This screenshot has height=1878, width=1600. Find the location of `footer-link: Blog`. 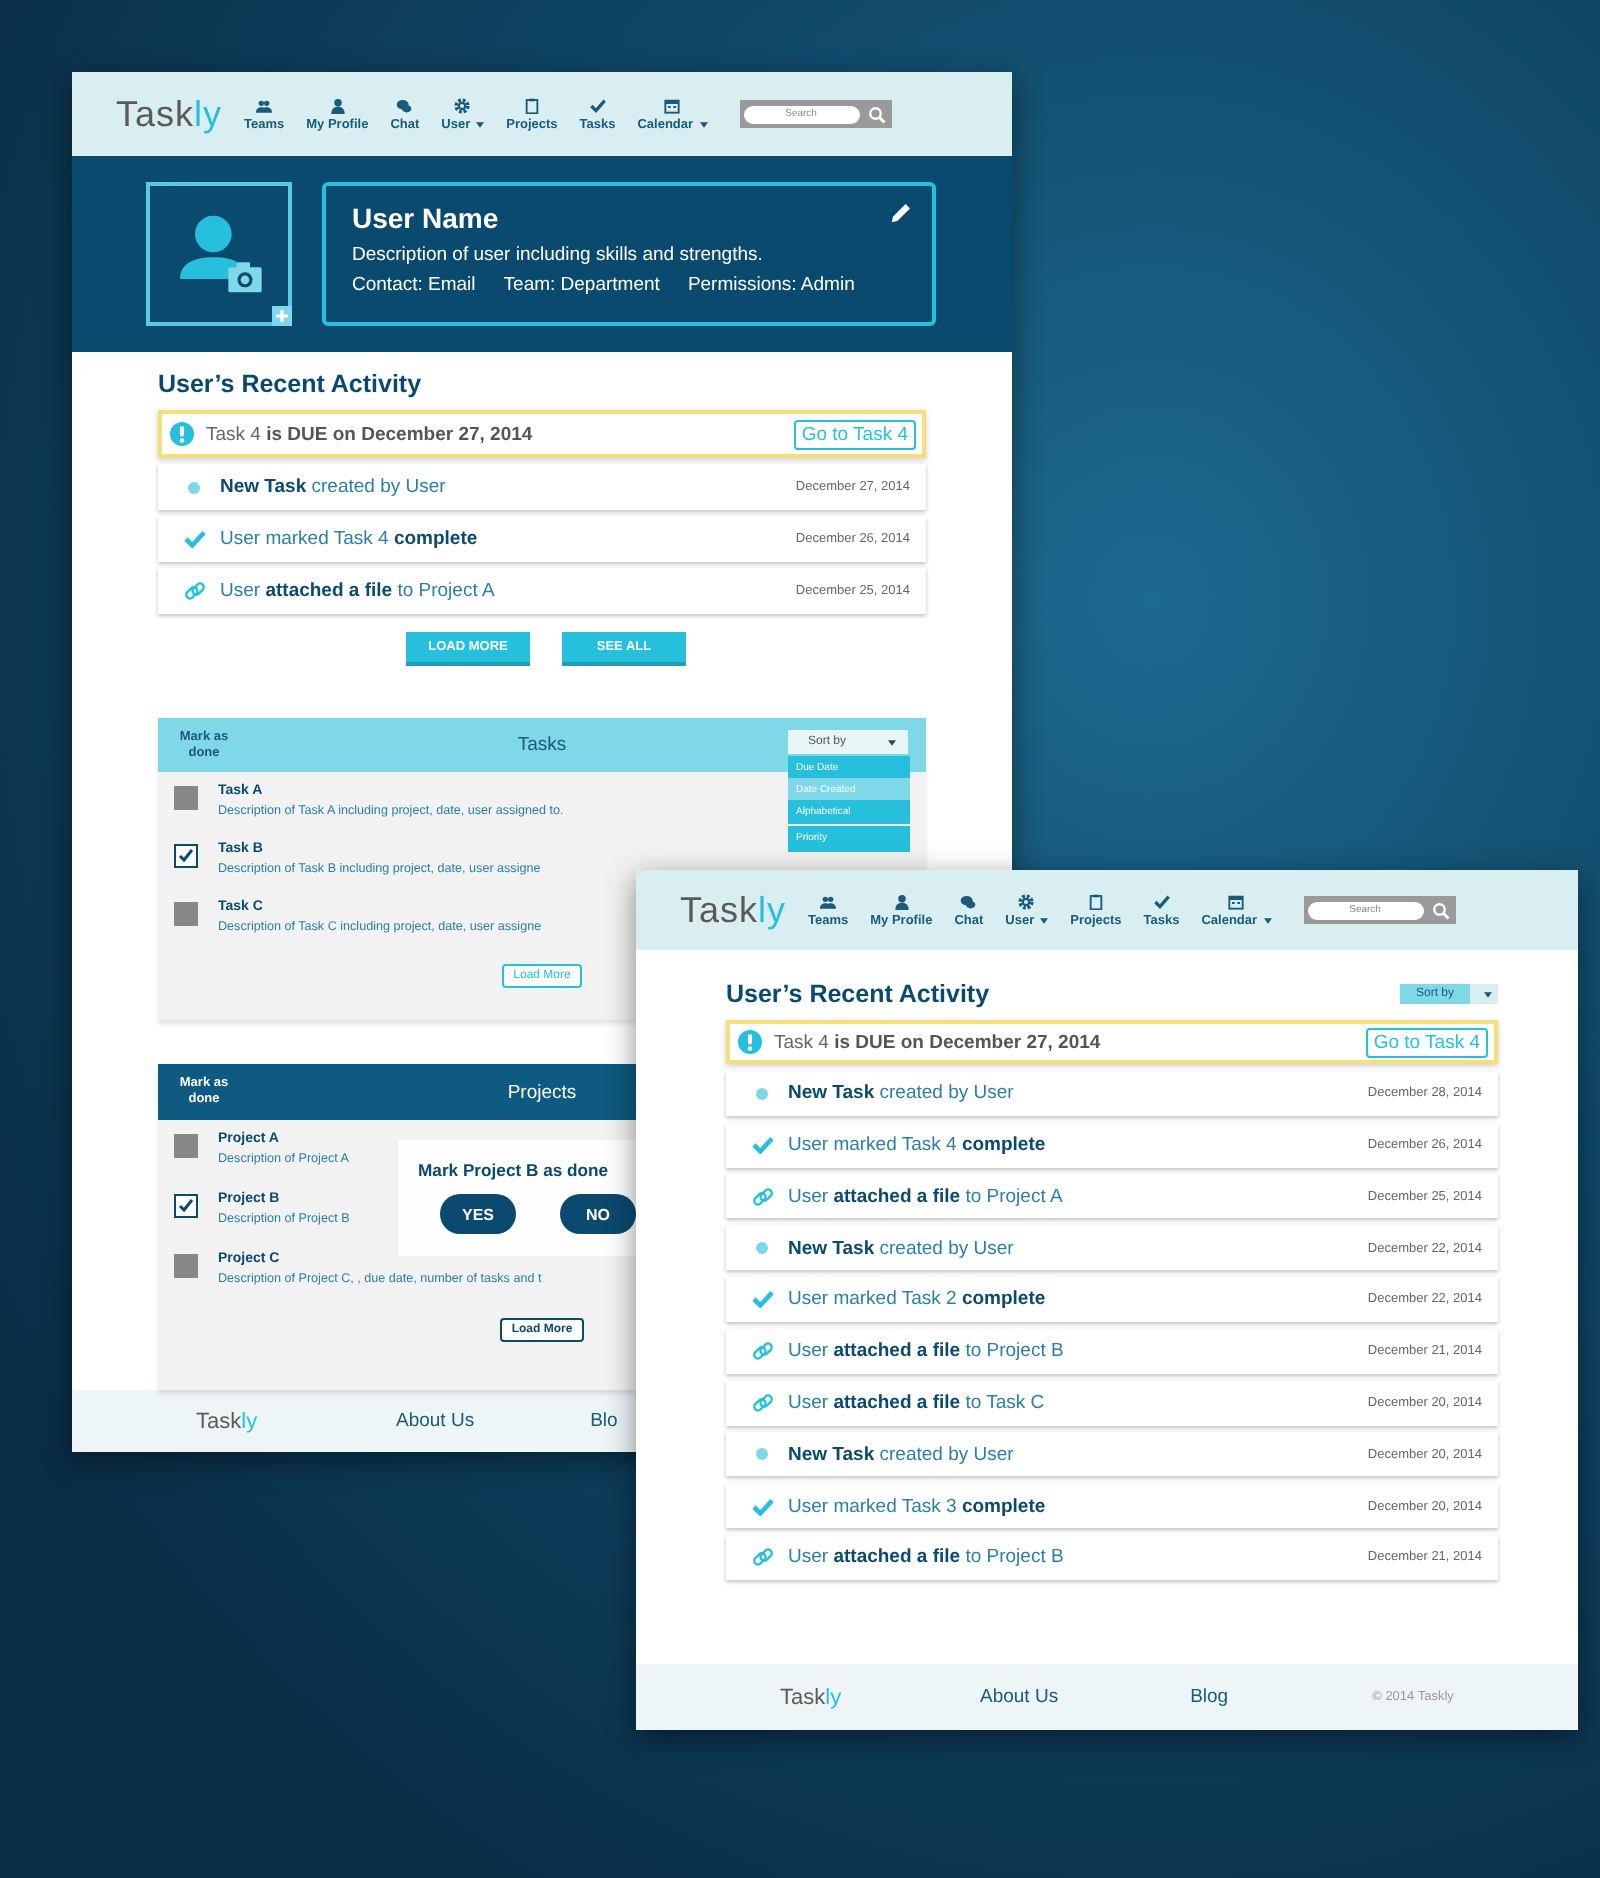

footer-link: Blog is located at coordinates (1209, 1697).